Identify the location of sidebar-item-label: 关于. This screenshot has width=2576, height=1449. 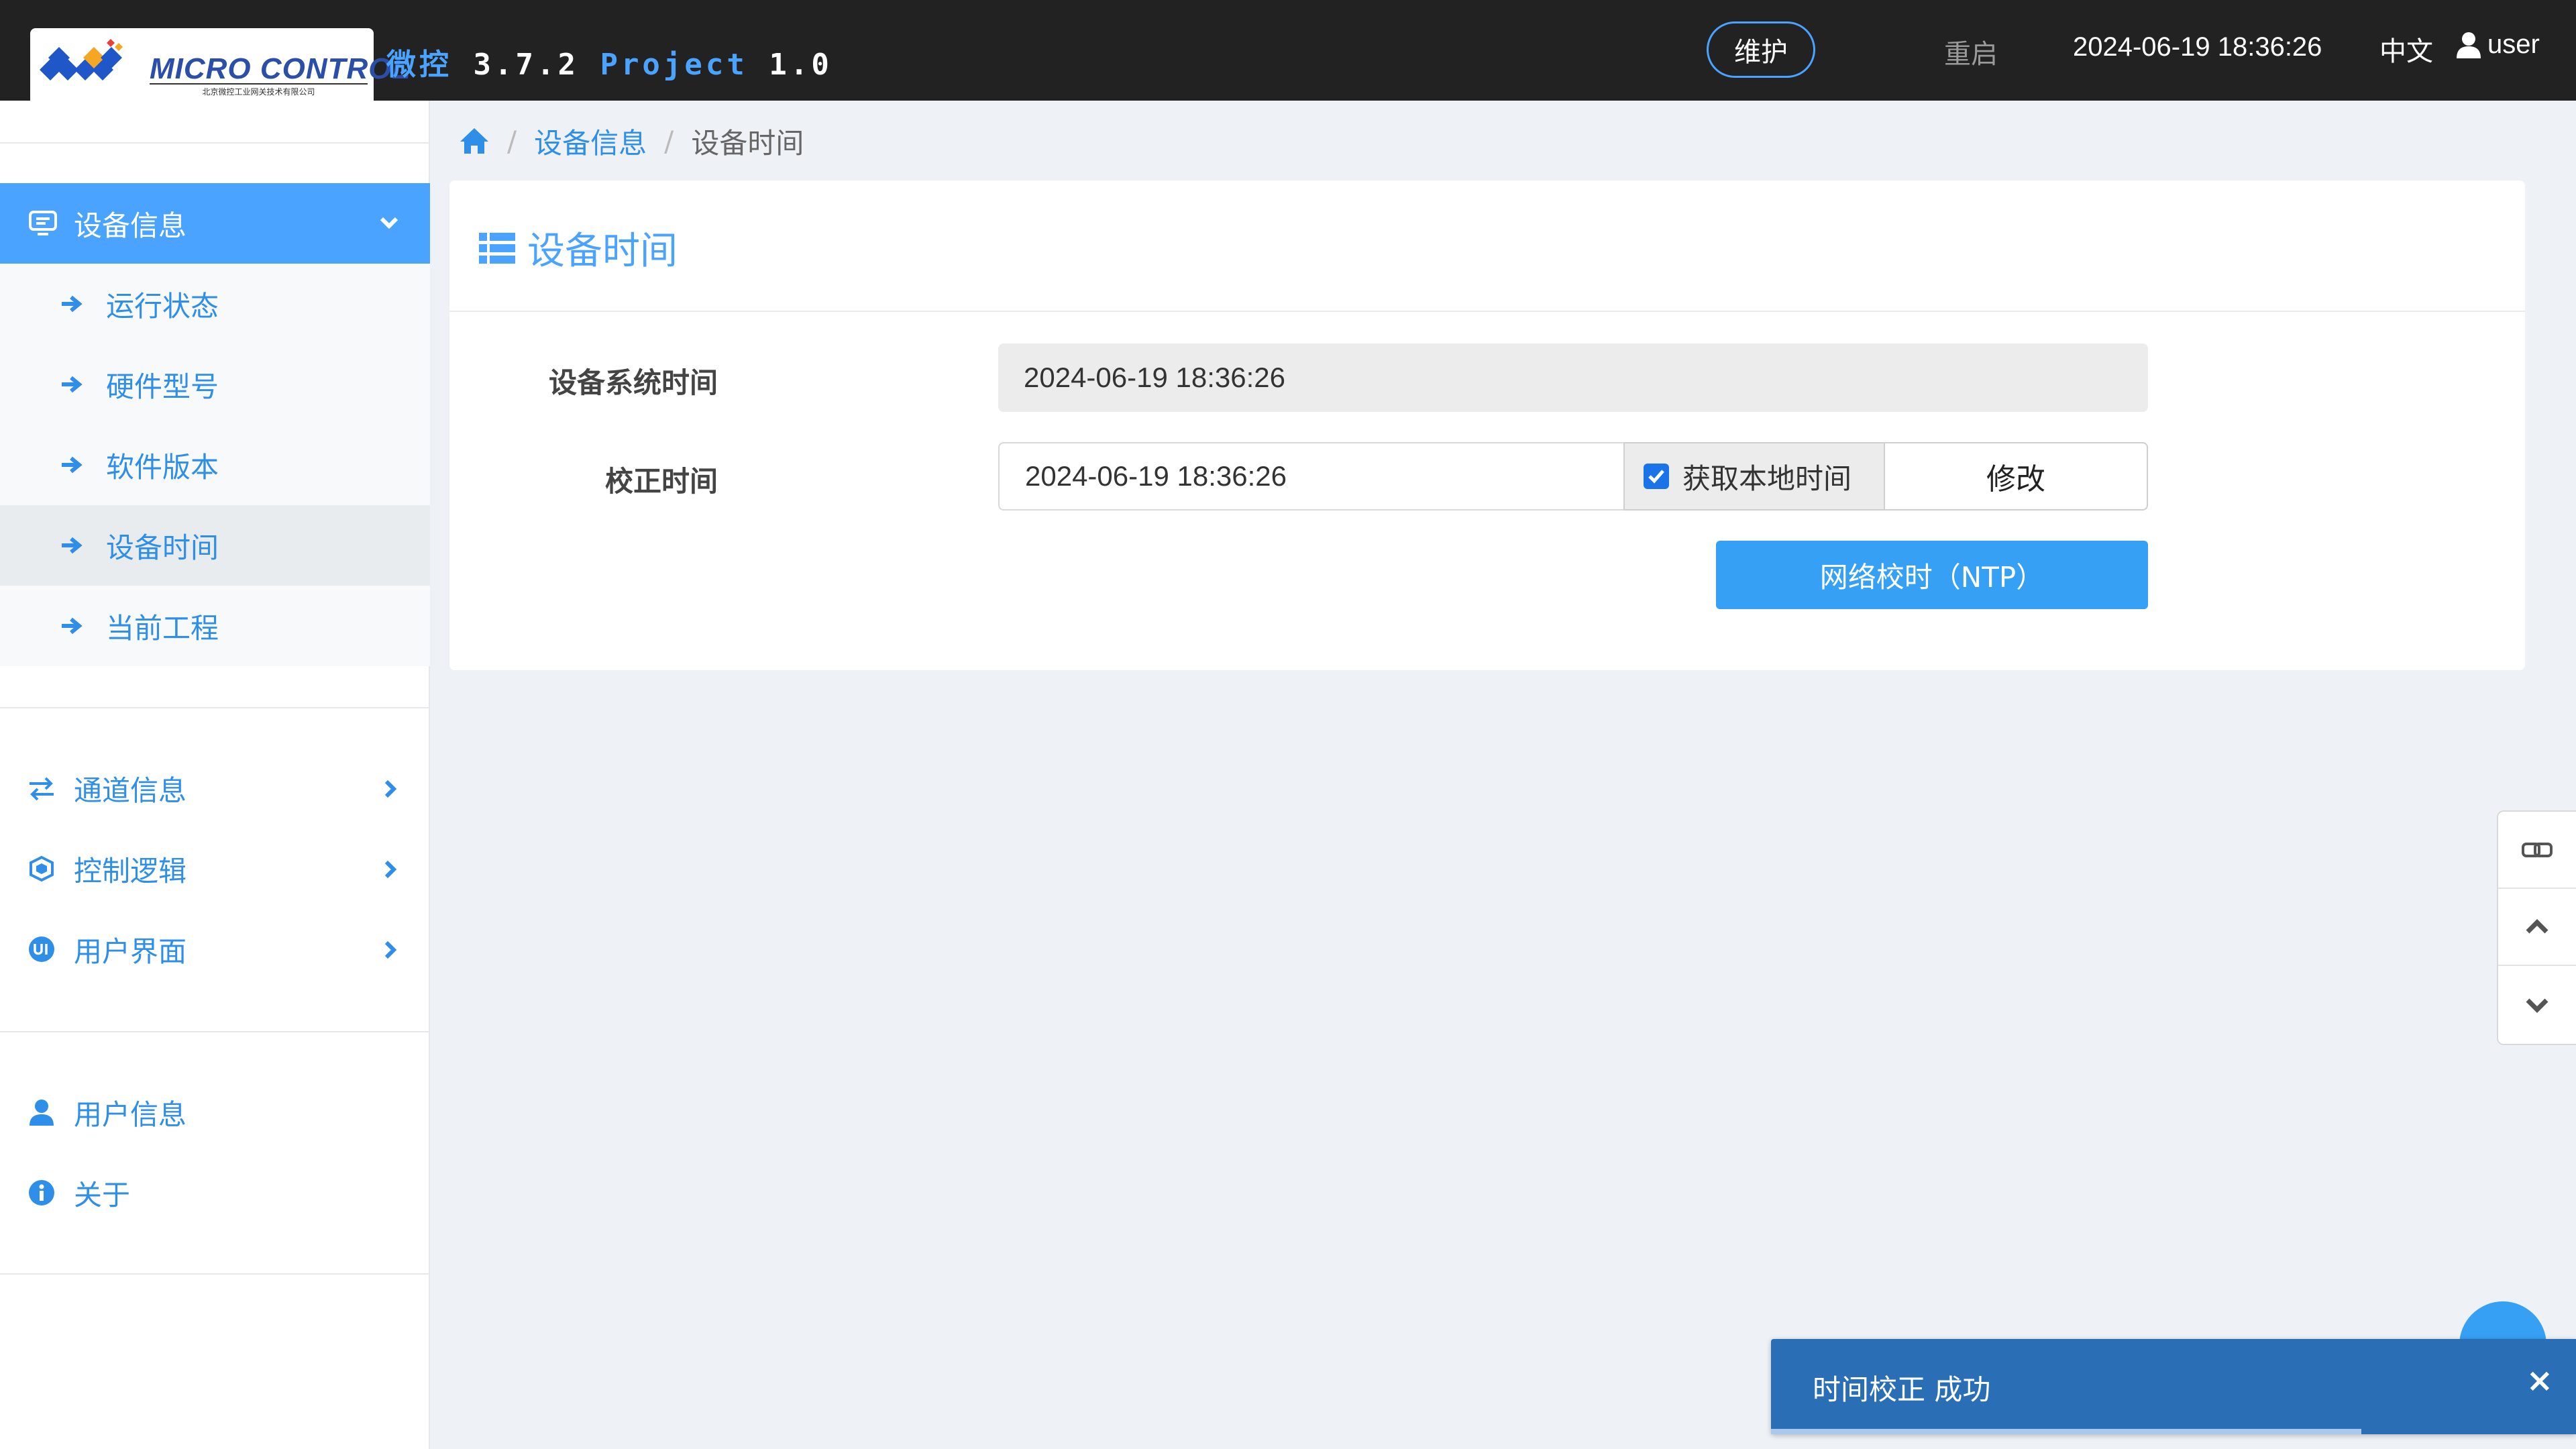
(102, 1195).